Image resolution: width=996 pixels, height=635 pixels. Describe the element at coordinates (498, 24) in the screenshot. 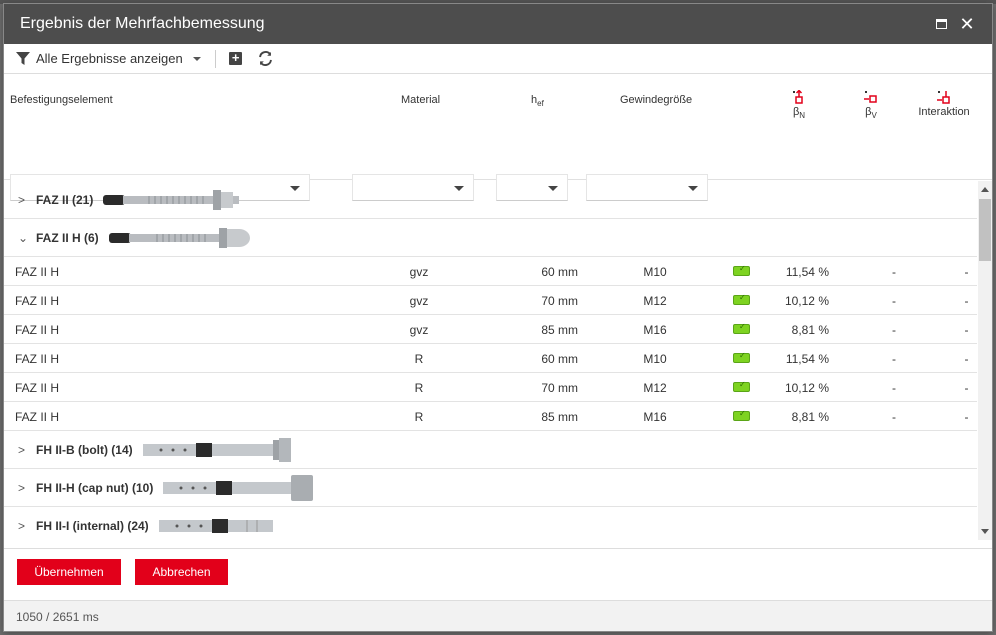

I see `title-bar: Ergebnis der Mehrfachbemessung ✕` at that location.